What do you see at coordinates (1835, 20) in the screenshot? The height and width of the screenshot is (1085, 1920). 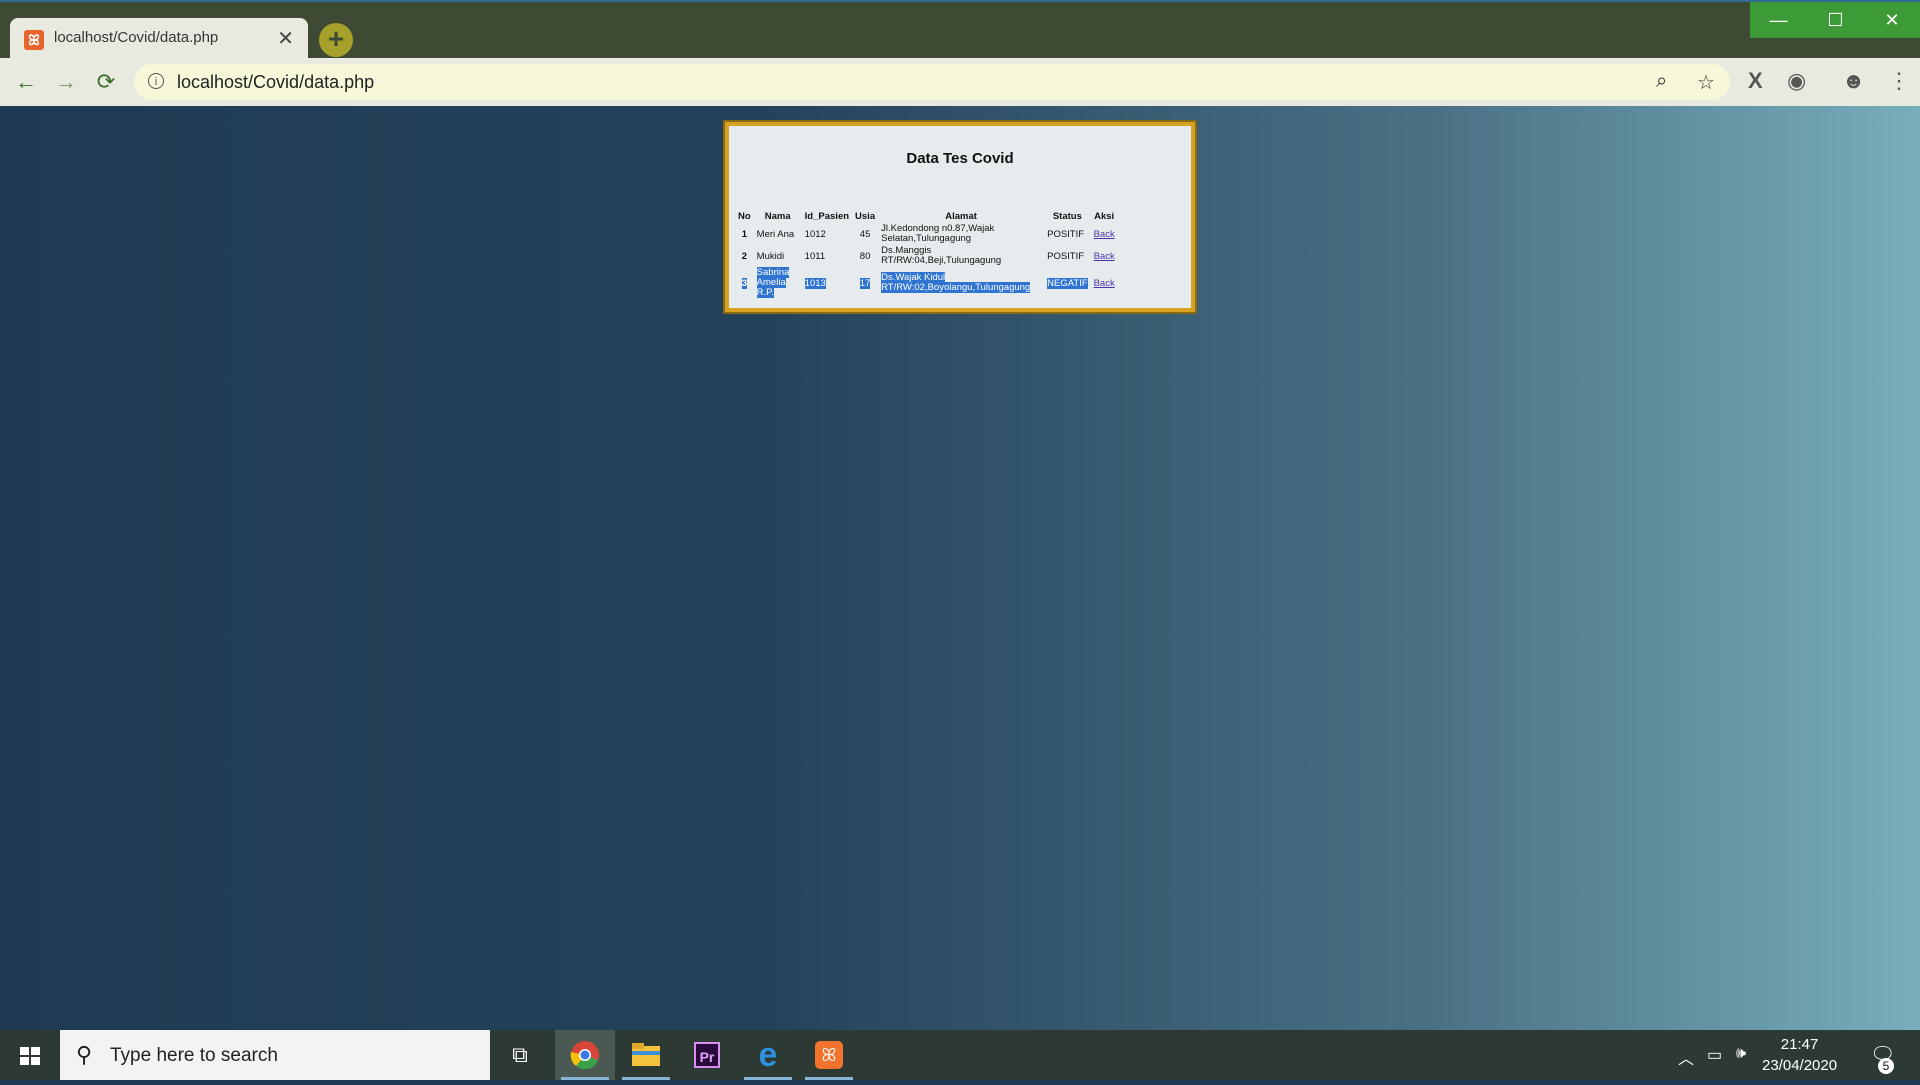 I see `maximize-button: ☐` at bounding box center [1835, 20].